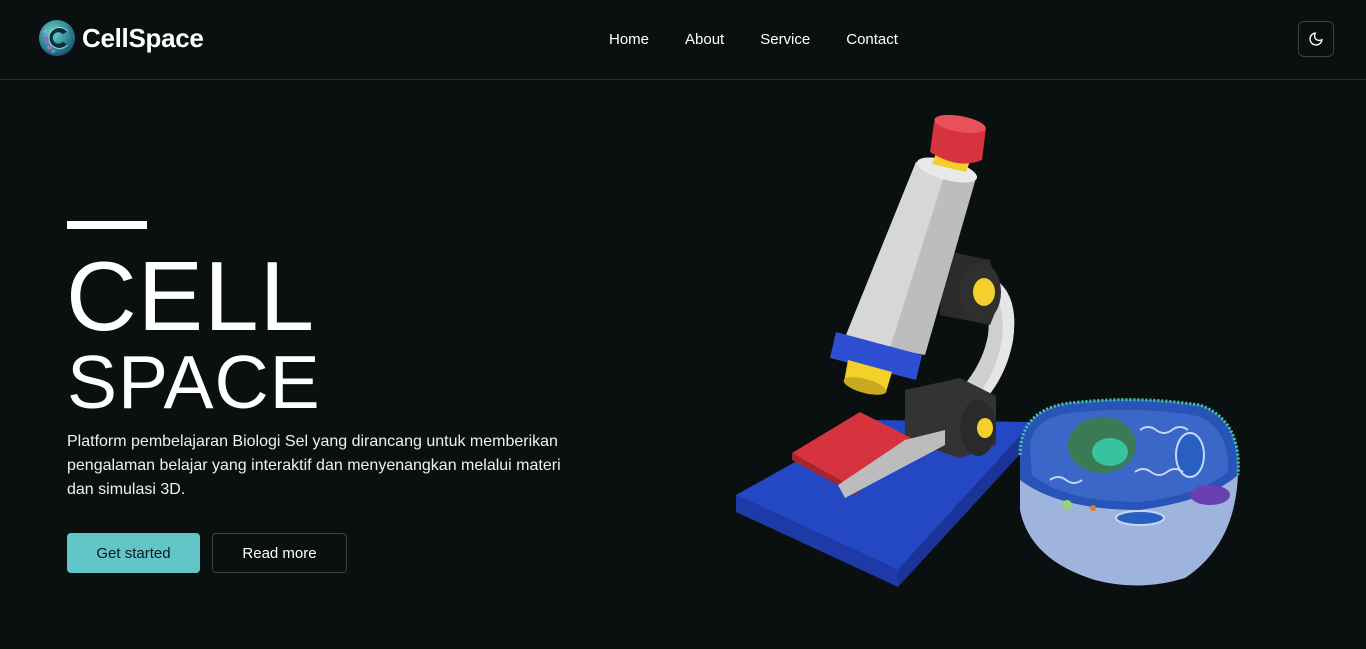  Describe the element at coordinates (958, 143) in the screenshot. I see `microscope-eyepiece` at that location.